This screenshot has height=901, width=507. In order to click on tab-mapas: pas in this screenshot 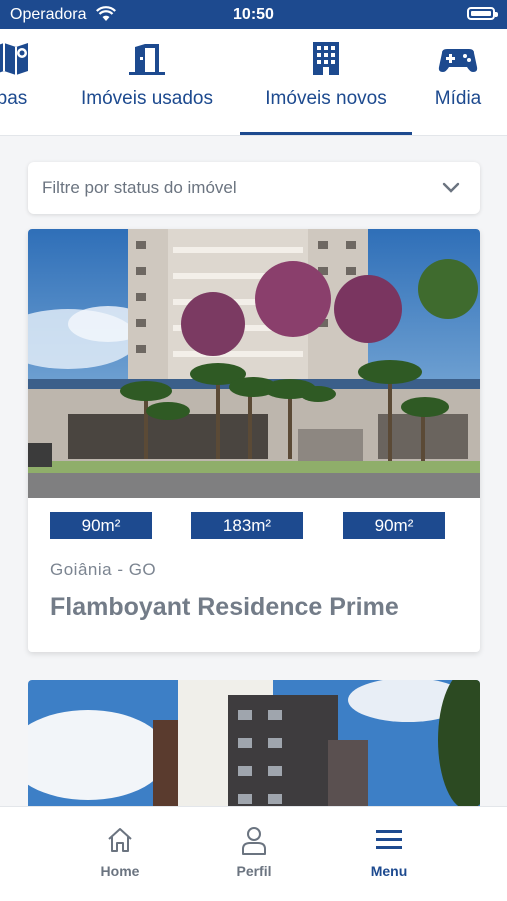, I will do `click(26, 82)`.